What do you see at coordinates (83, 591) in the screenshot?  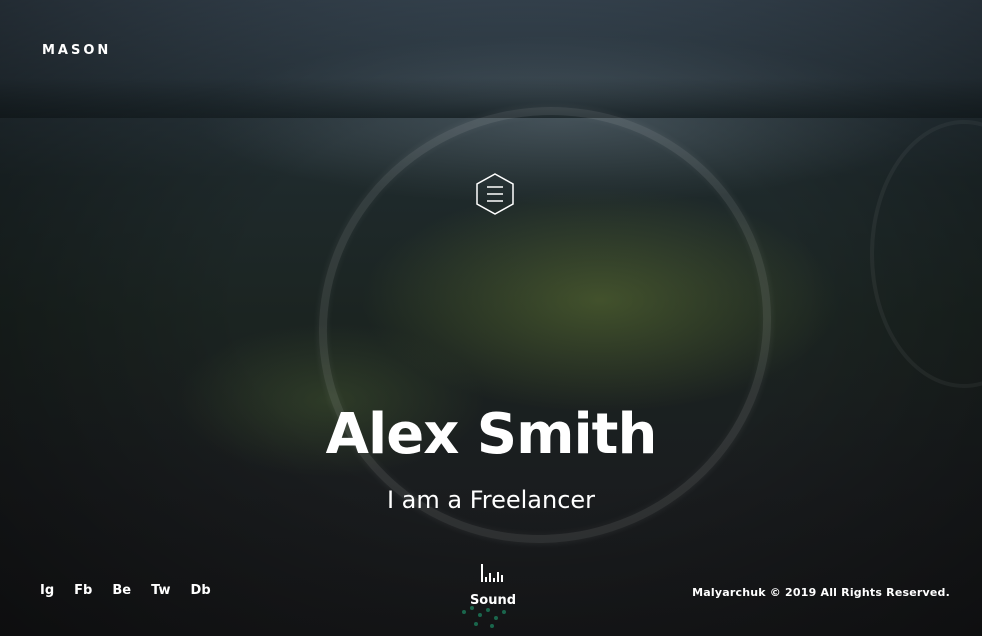 I see `social-link-facebook: Fb` at bounding box center [83, 591].